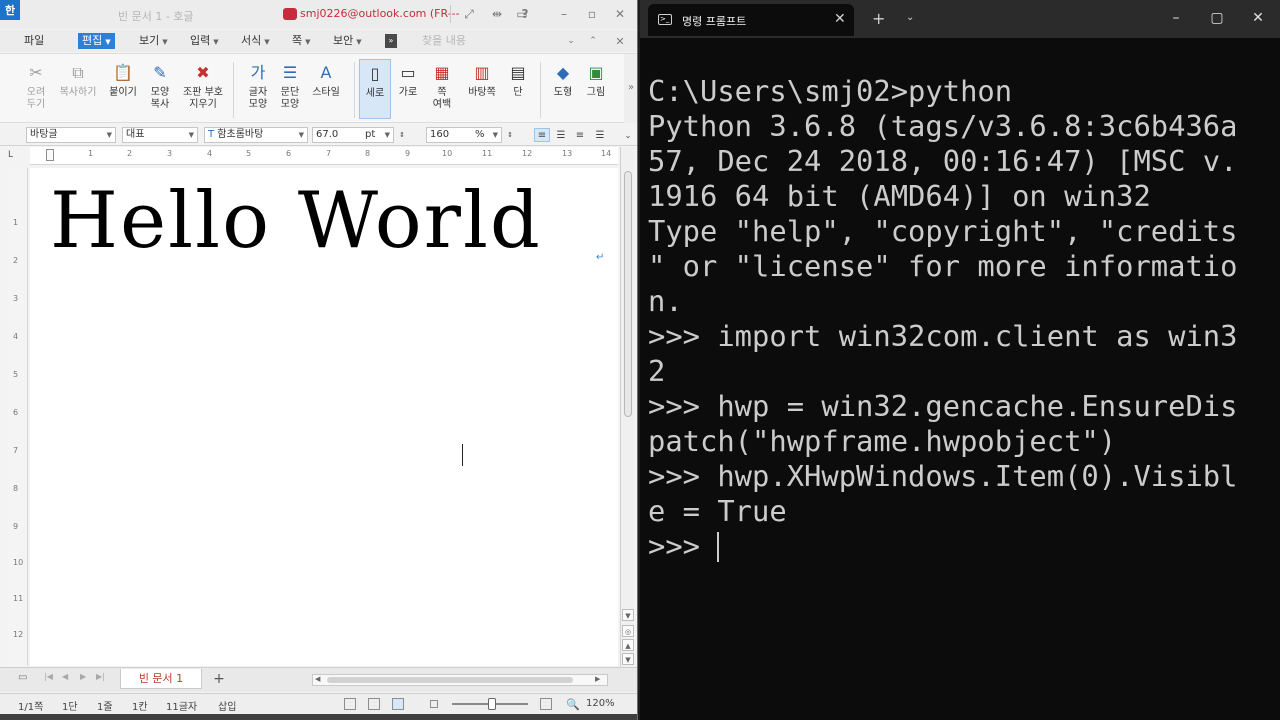 This screenshot has height=720, width=1280. What do you see at coordinates (256, 135) in the screenshot?
I see `font-select: T 함초롬바탕 ▼` at bounding box center [256, 135].